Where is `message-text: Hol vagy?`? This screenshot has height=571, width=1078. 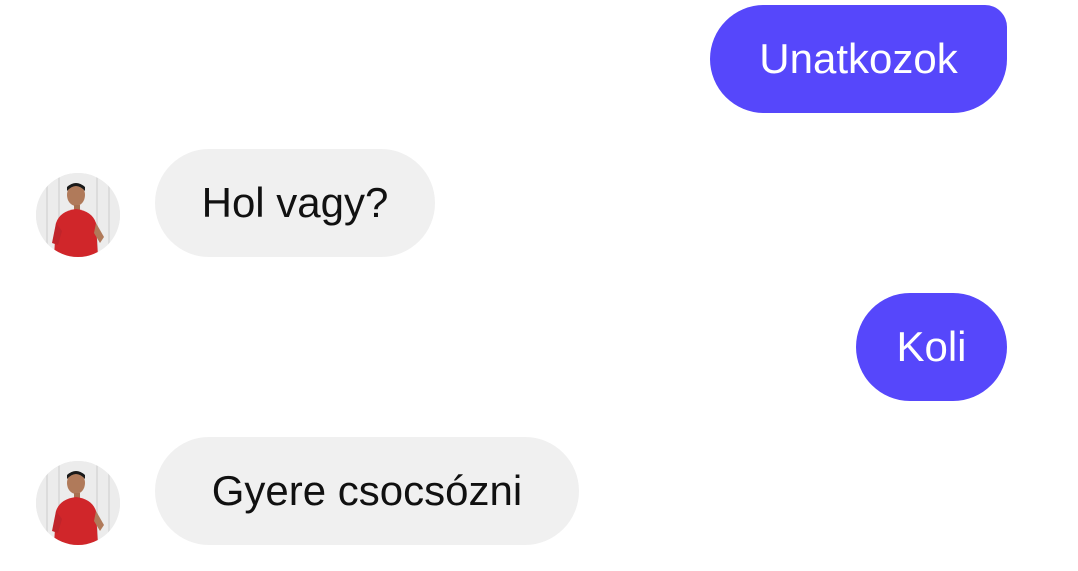 message-text: Hol vagy? is located at coordinates (295, 202).